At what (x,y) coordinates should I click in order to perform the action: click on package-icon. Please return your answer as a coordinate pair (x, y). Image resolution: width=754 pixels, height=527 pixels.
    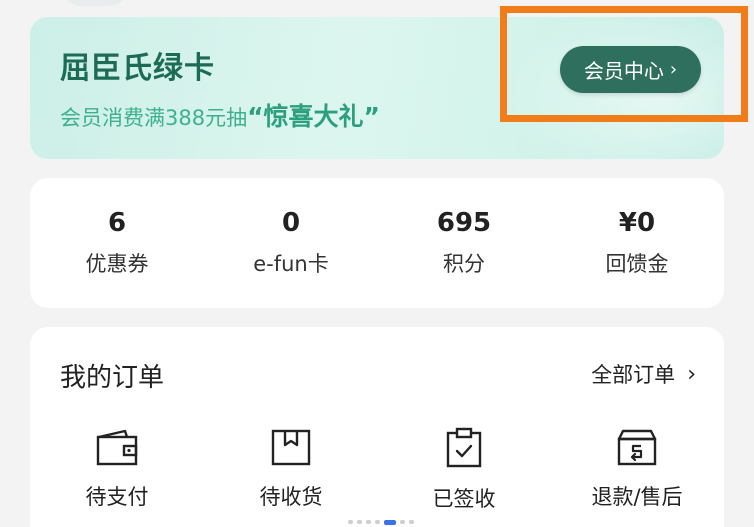
    Looking at the image, I should click on (291, 447).